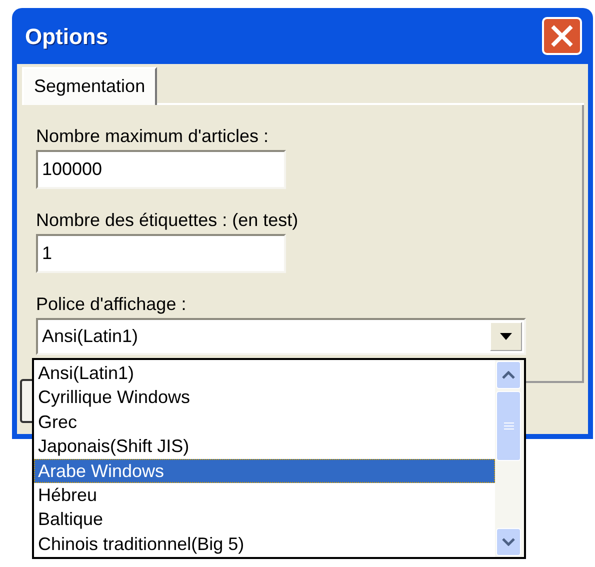 The image size is (595, 567). What do you see at coordinates (264, 422) in the screenshot?
I see `dropdown-option: Grec` at bounding box center [264, 422].